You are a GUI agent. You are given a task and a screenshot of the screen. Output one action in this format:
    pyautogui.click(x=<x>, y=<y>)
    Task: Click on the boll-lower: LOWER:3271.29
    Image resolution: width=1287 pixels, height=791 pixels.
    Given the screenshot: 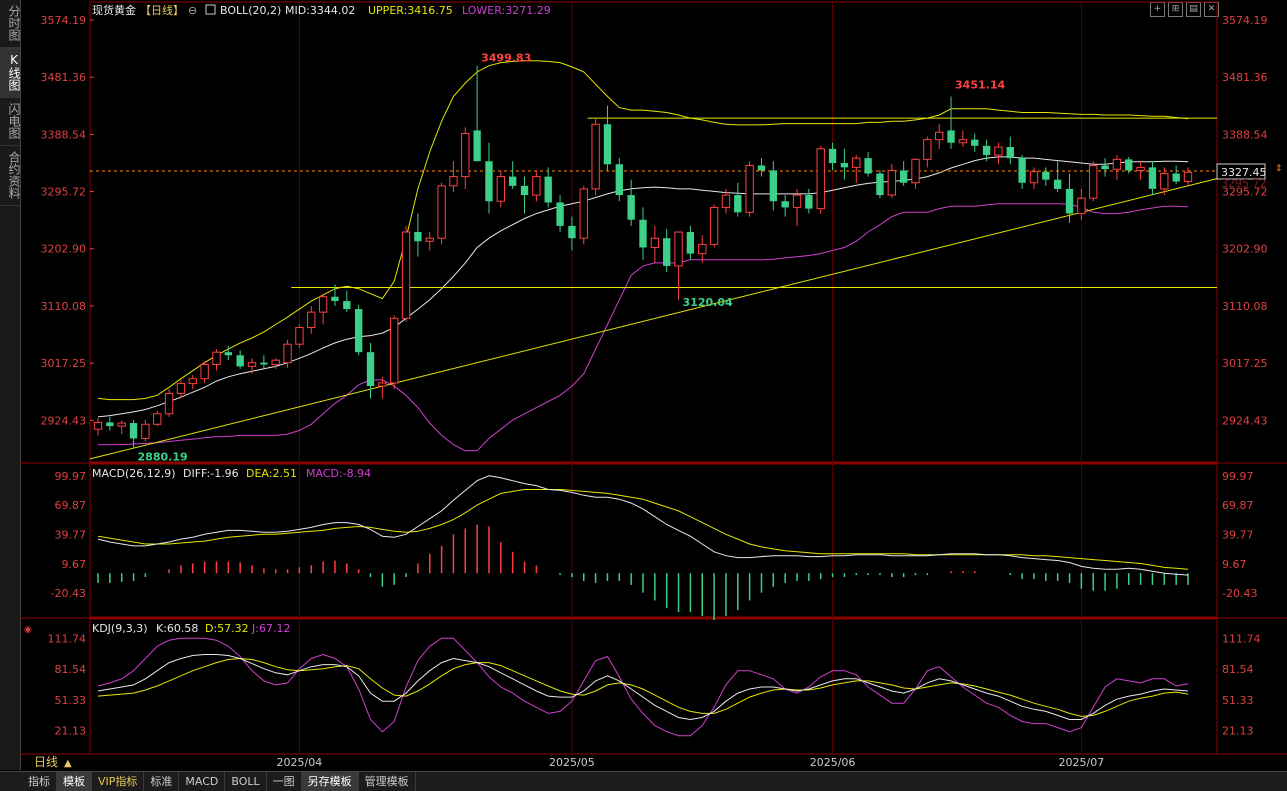 What is the action you would take?
    pyautogui.click(x=506, y=10)
    